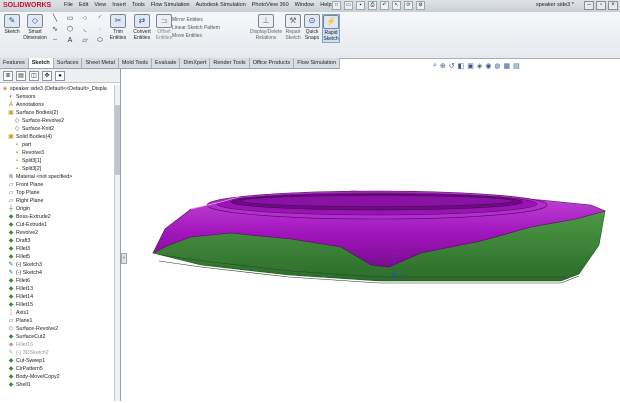  What do you see at coordinates (55, 19) in the screenshot?
I see `line-icon: ╲` at bounding box center [55, 19].